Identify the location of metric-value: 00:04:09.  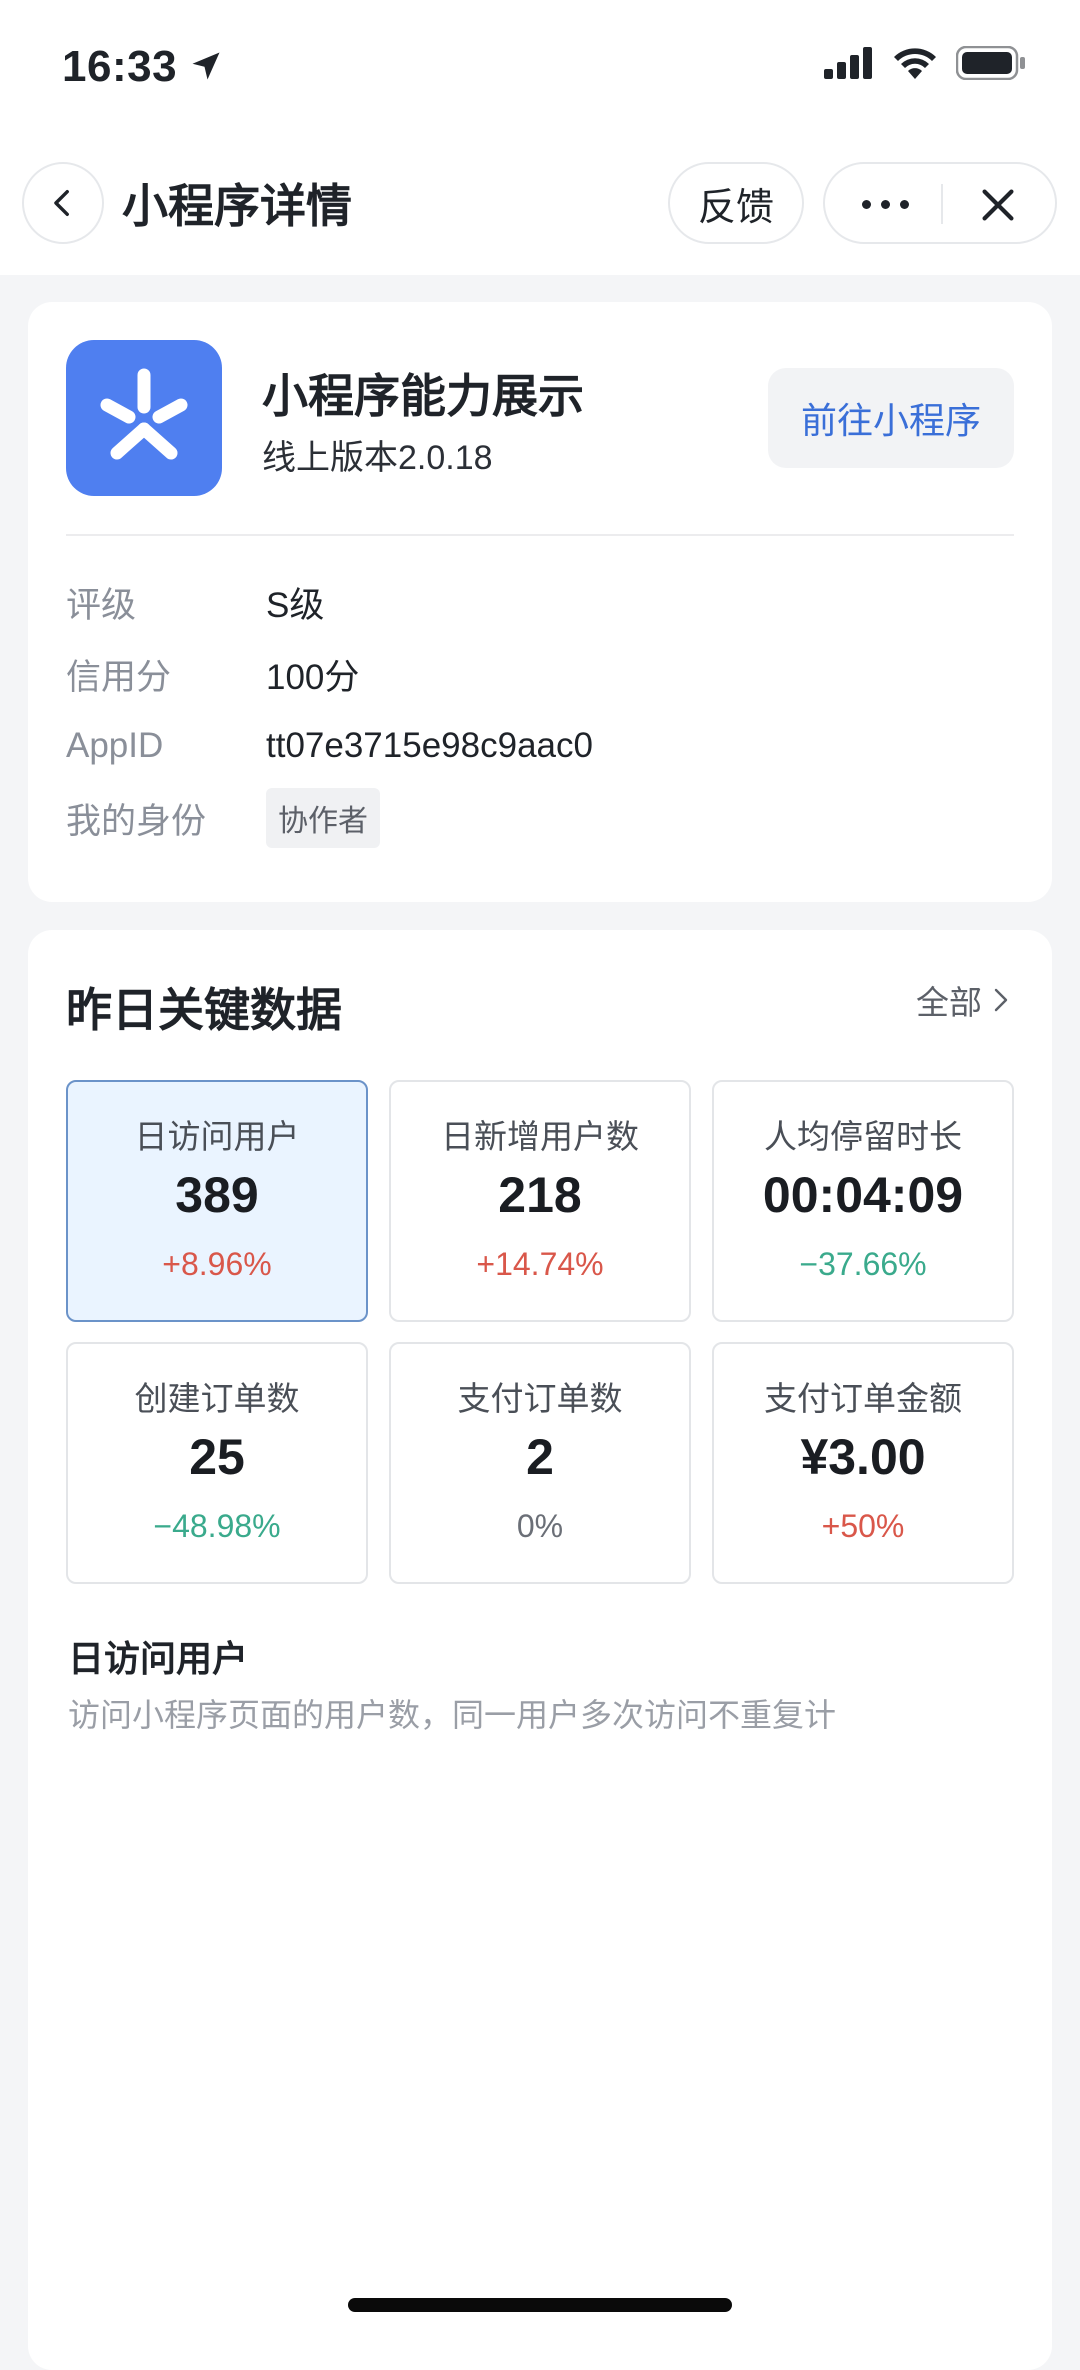
(863, 1195).